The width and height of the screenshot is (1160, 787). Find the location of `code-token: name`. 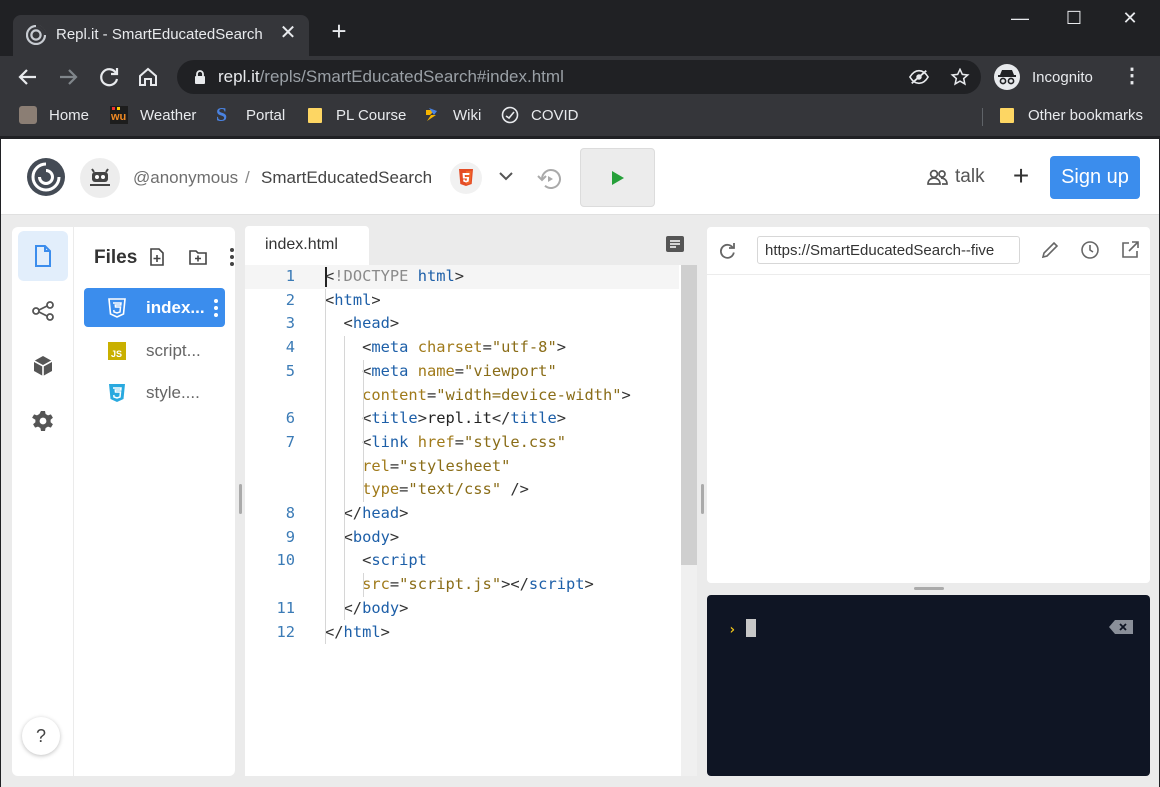

code-token: name is located at coordinates (436, 370).